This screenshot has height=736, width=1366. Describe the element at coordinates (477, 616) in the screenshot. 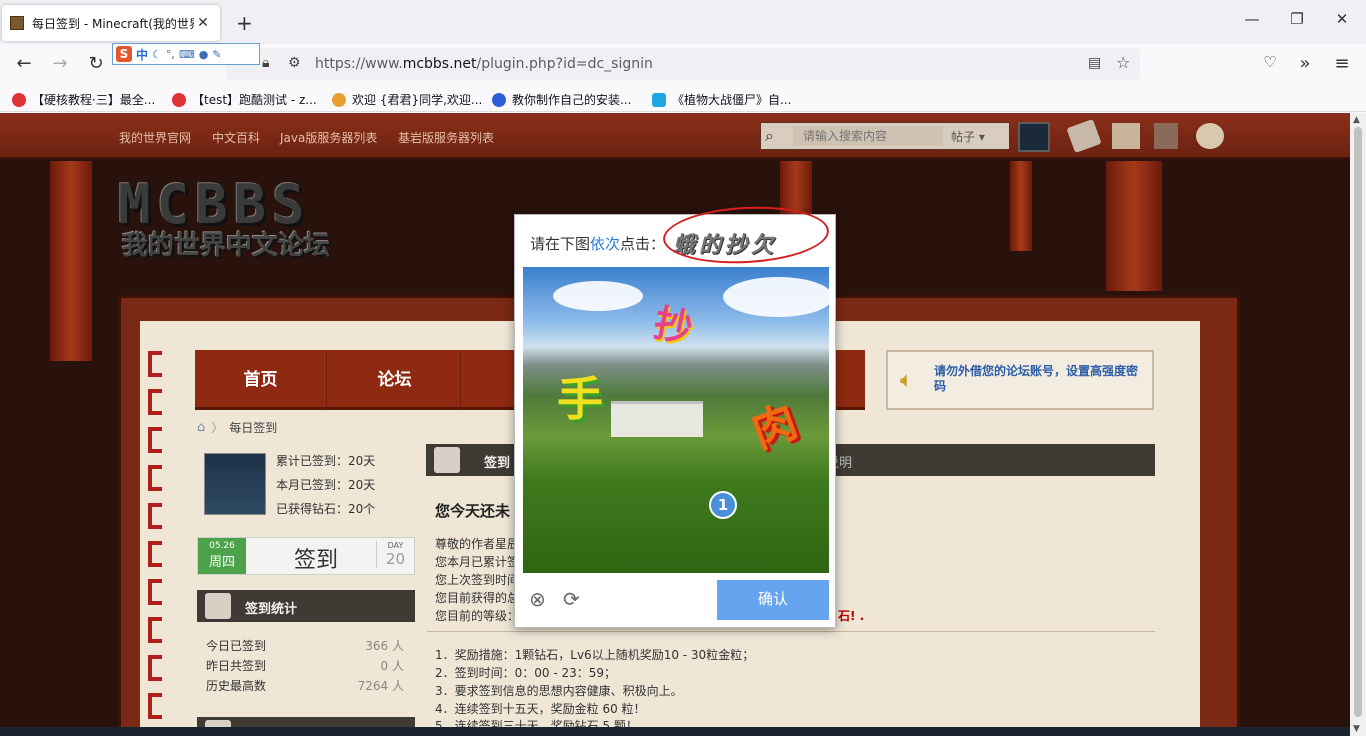

I see `info-line: 您目前的等级：` at that location.